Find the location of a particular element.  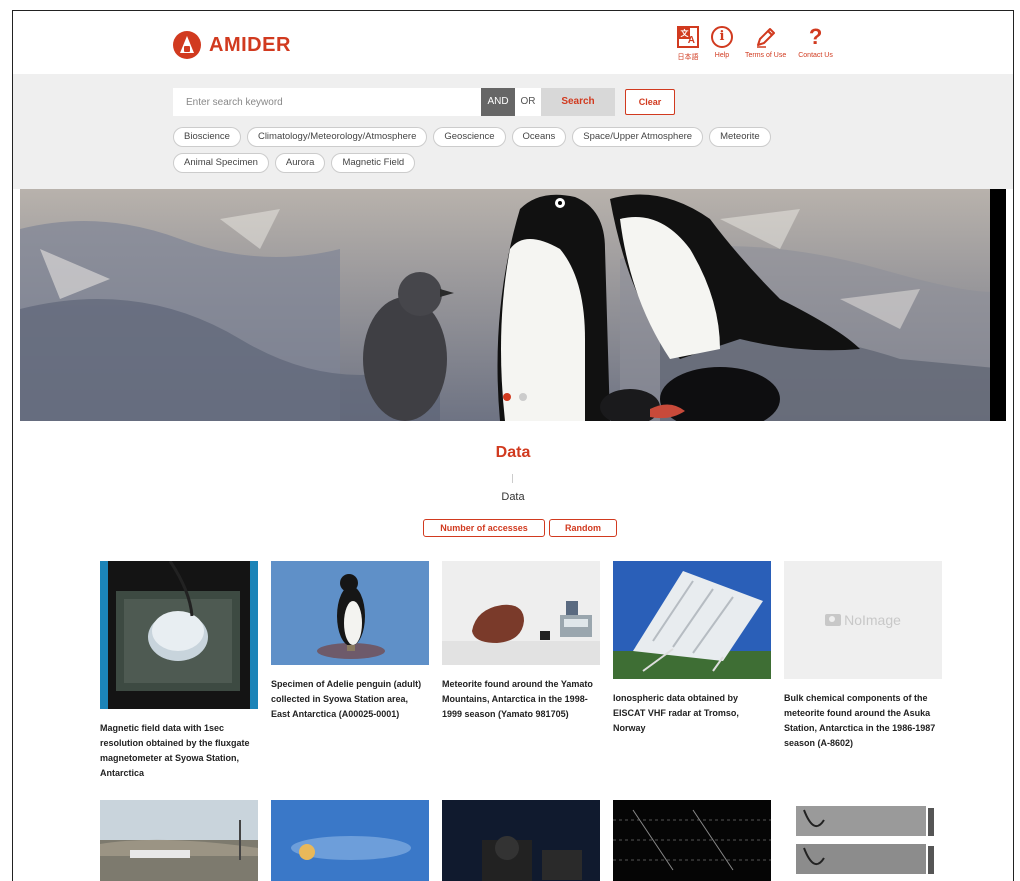

sort-buttons: Number of accesses Random is located at coordinates (520, 528).